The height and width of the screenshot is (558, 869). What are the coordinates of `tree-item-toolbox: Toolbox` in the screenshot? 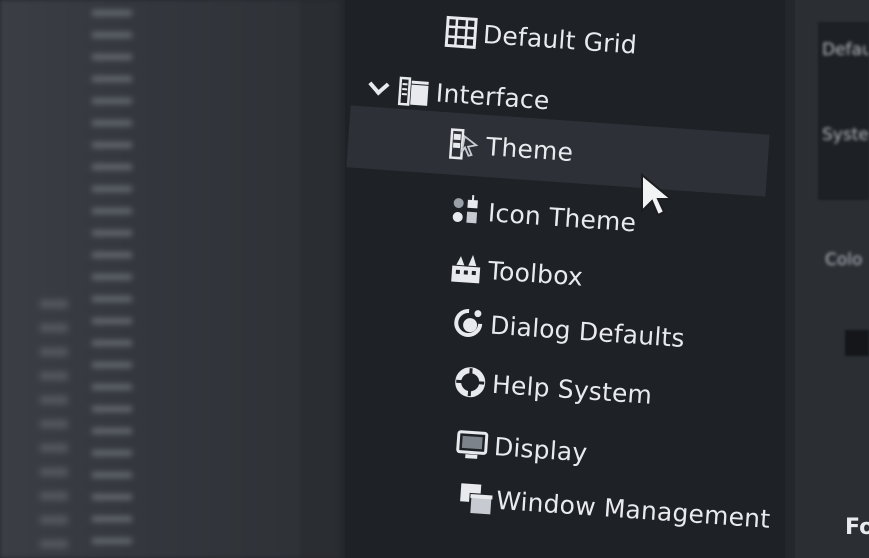 It's located at (516, 271).